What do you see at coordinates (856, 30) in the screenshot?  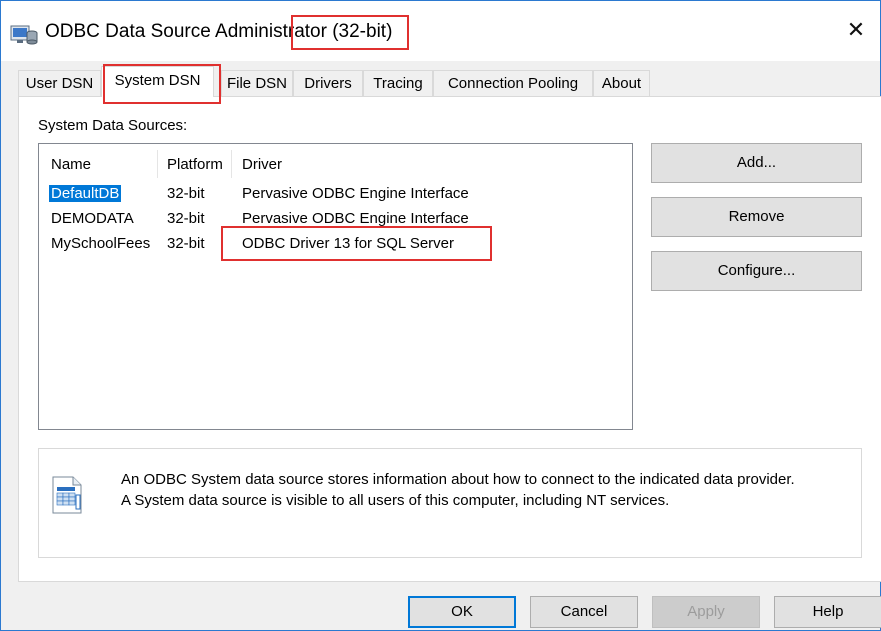 I see `close-button: ✕` at bounding box center [856, 30].